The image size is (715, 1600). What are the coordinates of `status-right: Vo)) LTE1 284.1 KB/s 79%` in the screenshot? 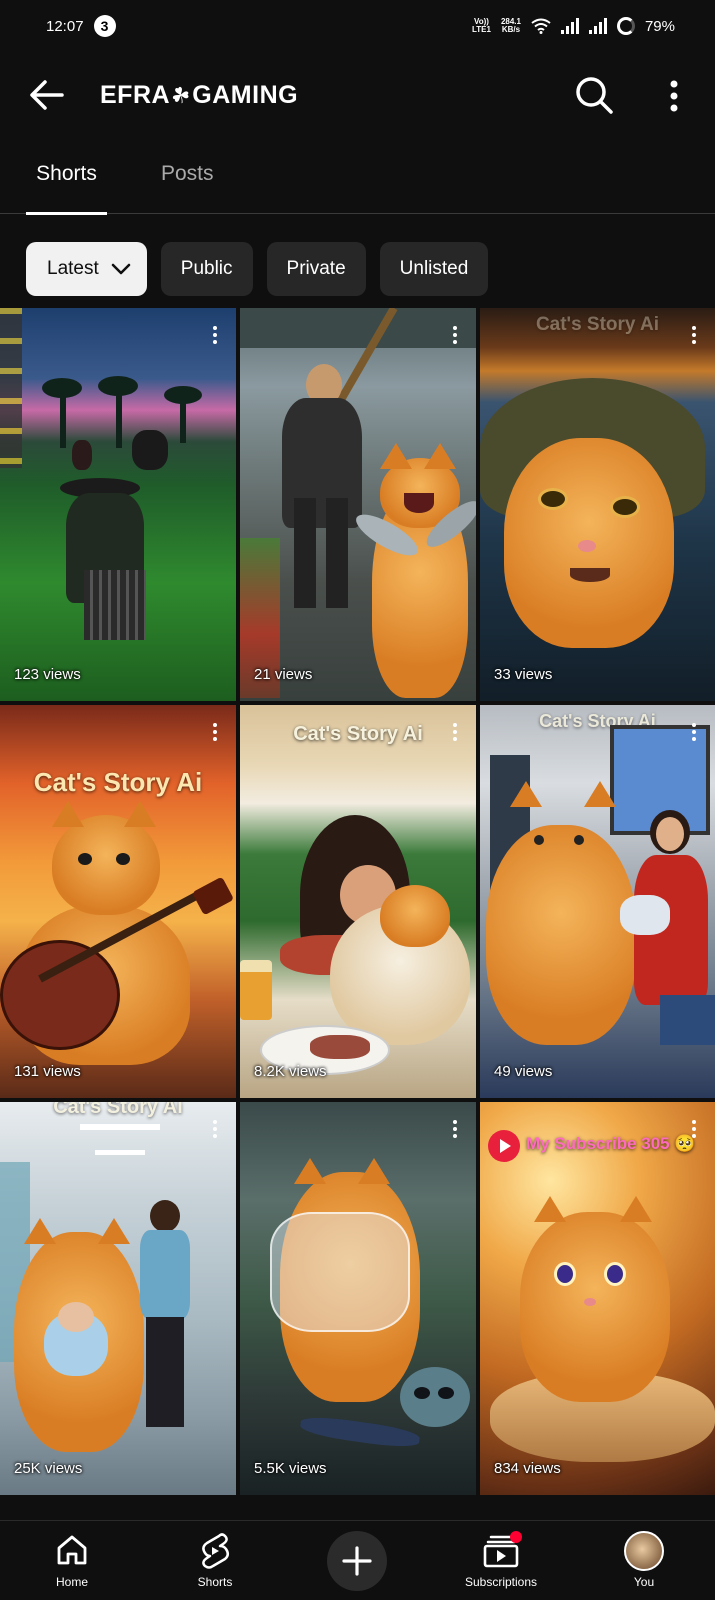 It's located at (573, 26).